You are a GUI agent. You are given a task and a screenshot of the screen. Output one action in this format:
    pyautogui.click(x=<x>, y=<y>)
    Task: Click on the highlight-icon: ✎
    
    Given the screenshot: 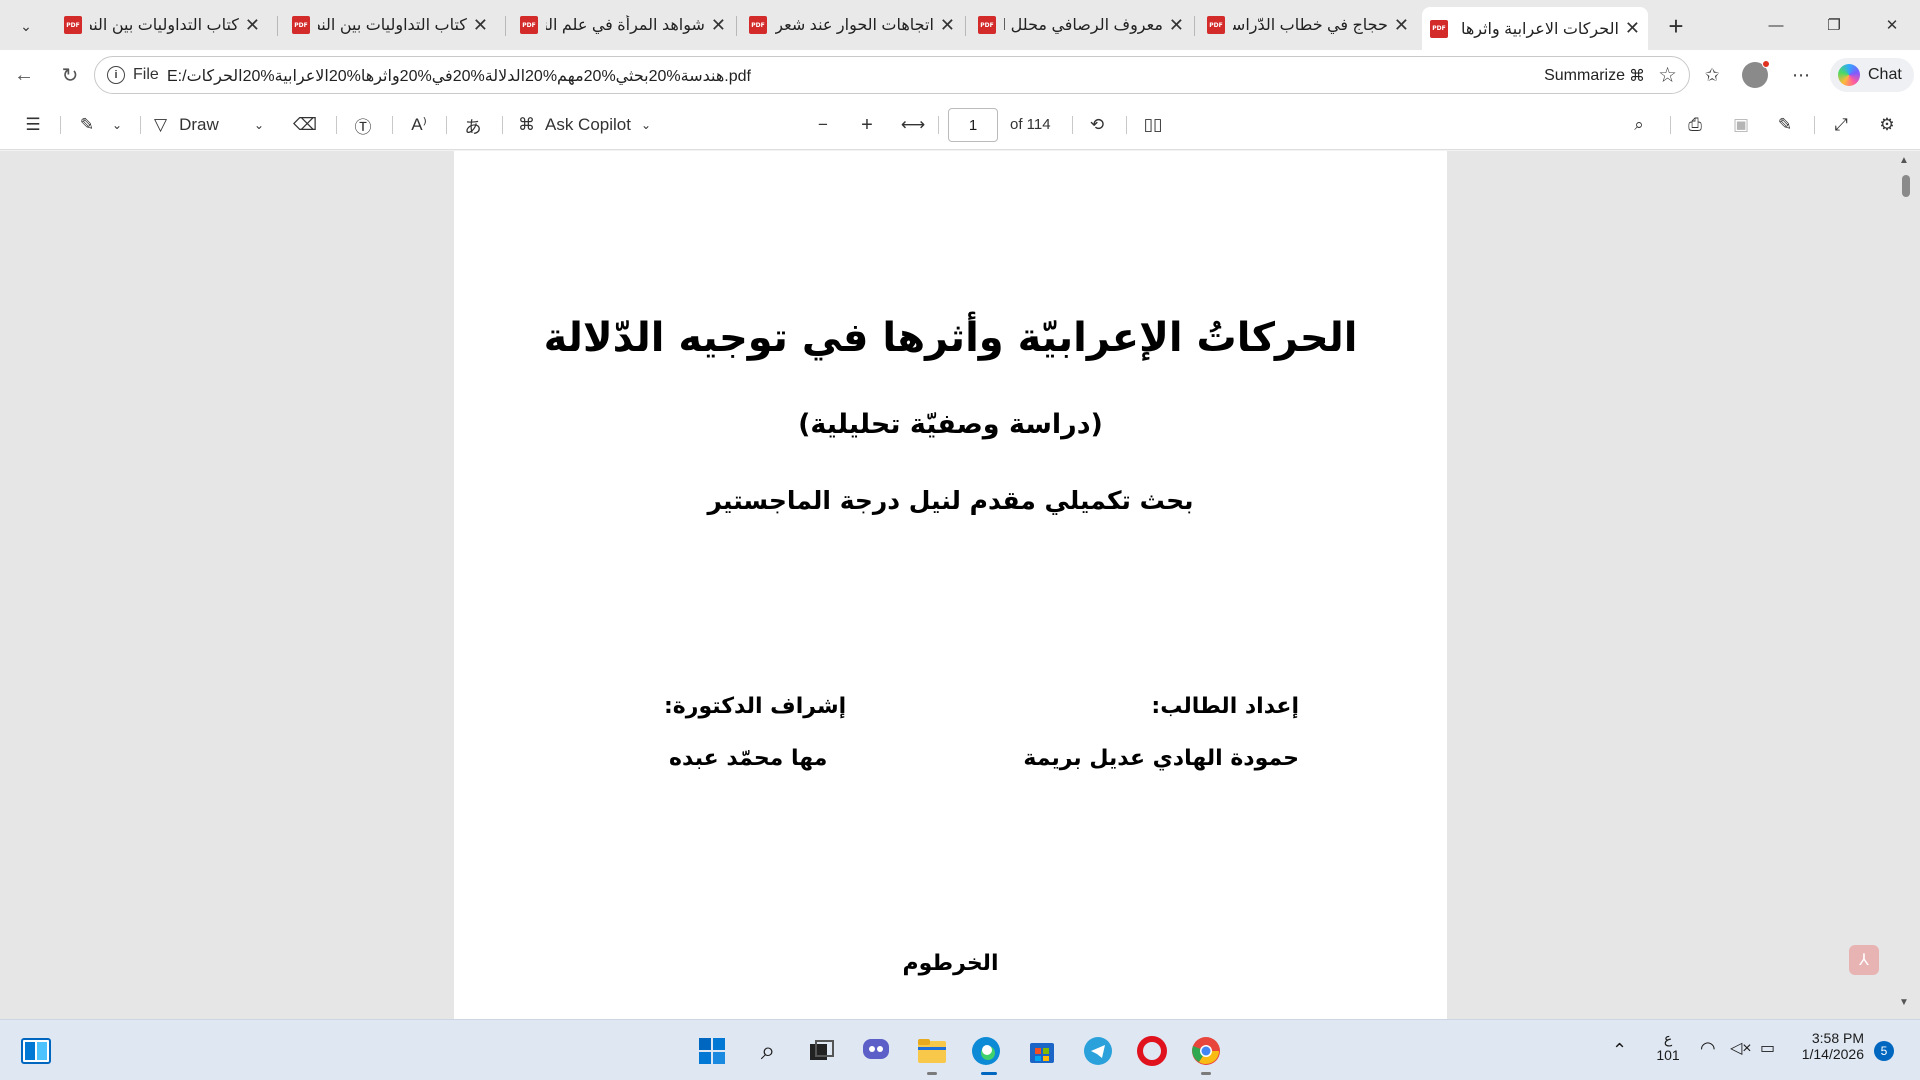 What is the action you would take?
    pyautogui.click(x=87, y=125)
    